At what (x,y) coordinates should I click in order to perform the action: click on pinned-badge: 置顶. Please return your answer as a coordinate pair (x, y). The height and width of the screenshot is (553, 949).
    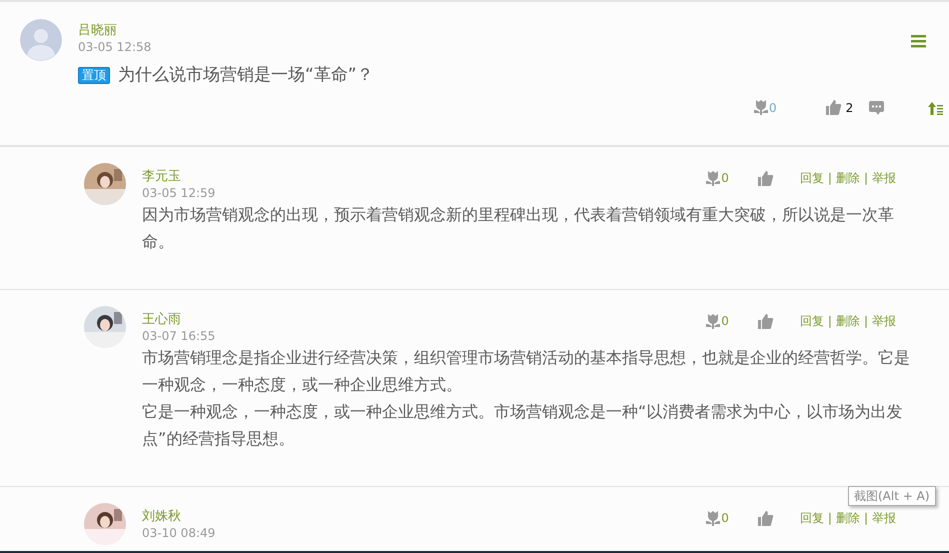
    Looking at the image, I should click on (94, 75).